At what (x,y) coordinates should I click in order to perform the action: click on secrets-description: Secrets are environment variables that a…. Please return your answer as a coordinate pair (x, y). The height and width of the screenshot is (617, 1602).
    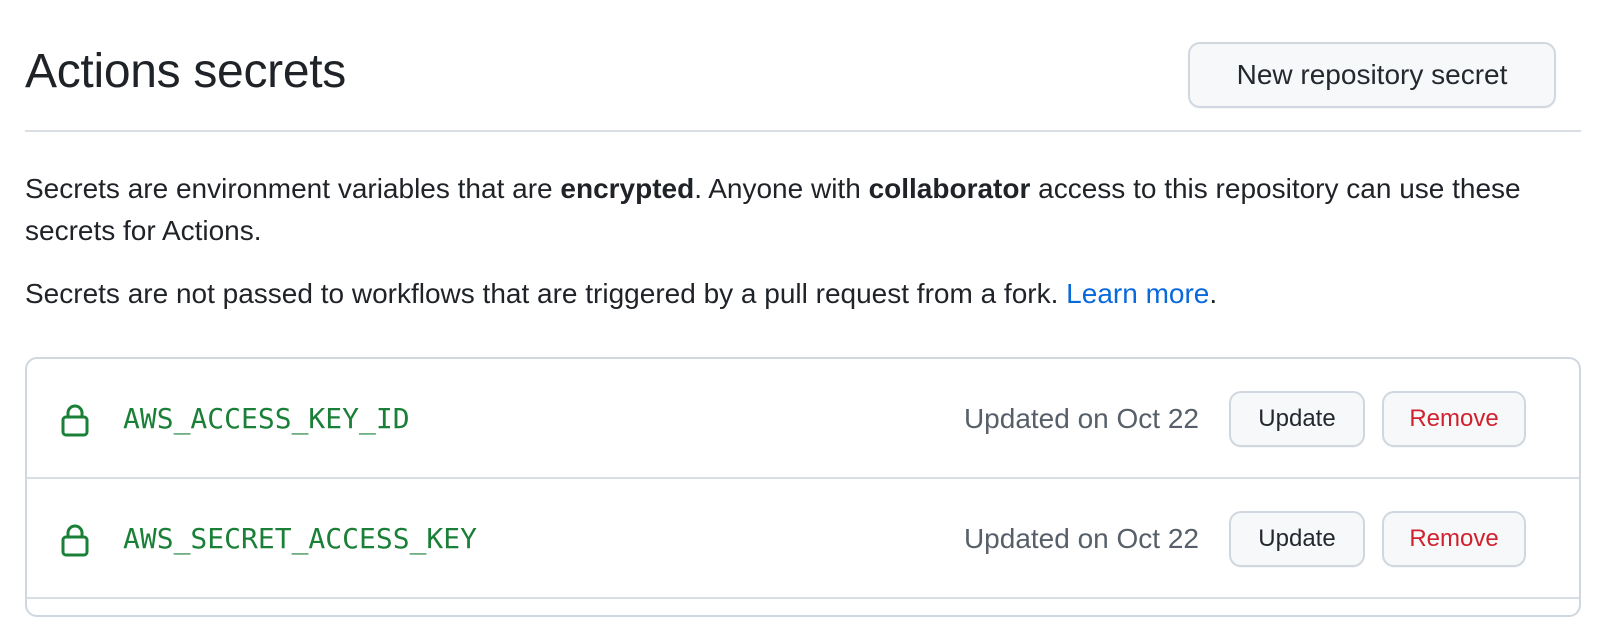
    Looking at the image, I should click on (795, 210).